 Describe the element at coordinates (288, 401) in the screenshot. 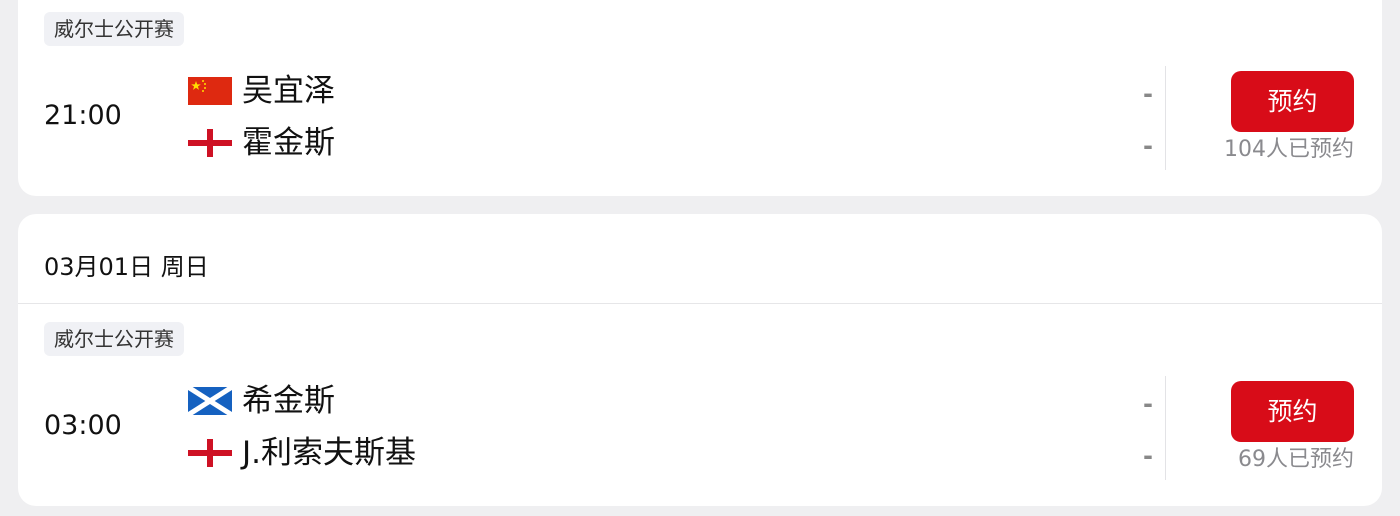

I see `team-a-name: 希金斯` at that location.